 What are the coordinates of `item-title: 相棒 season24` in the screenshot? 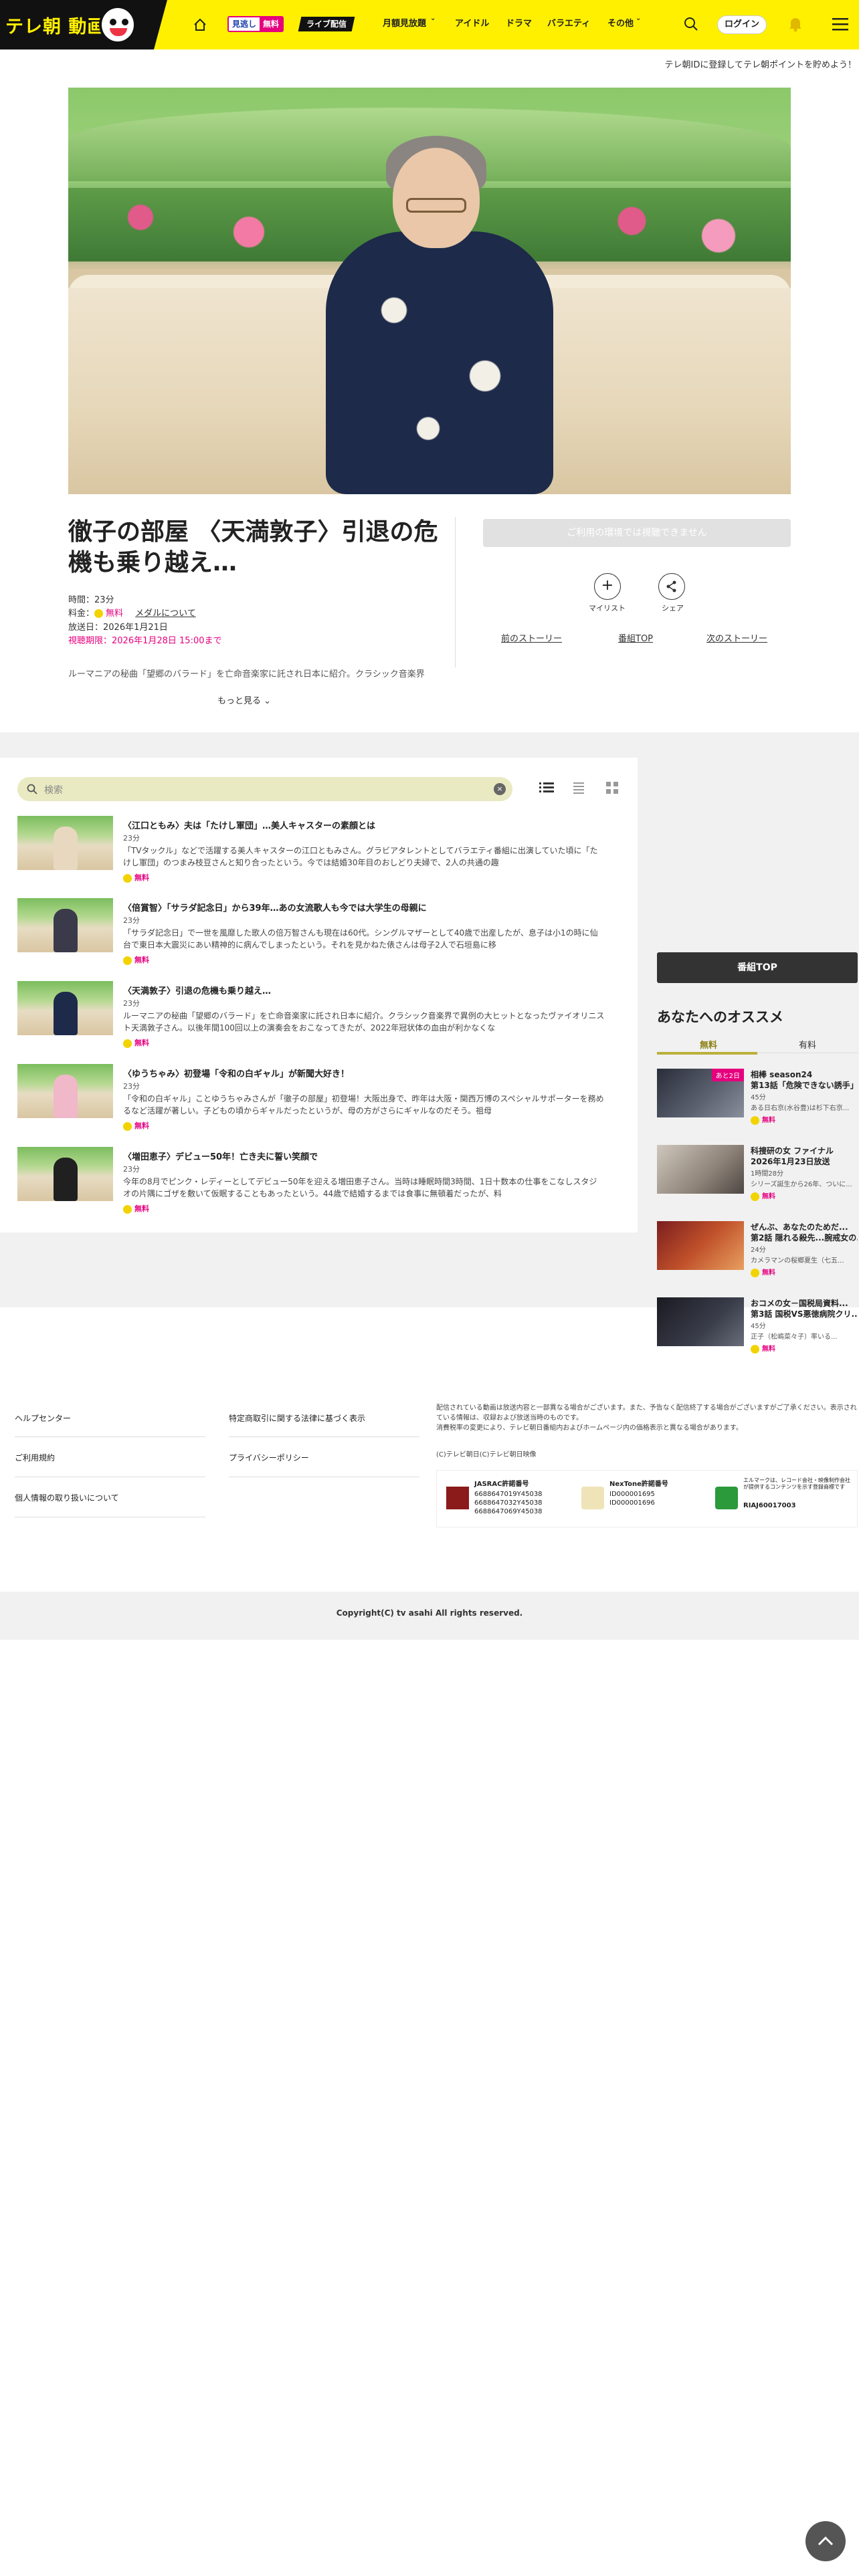 It's located at (782, 1075).